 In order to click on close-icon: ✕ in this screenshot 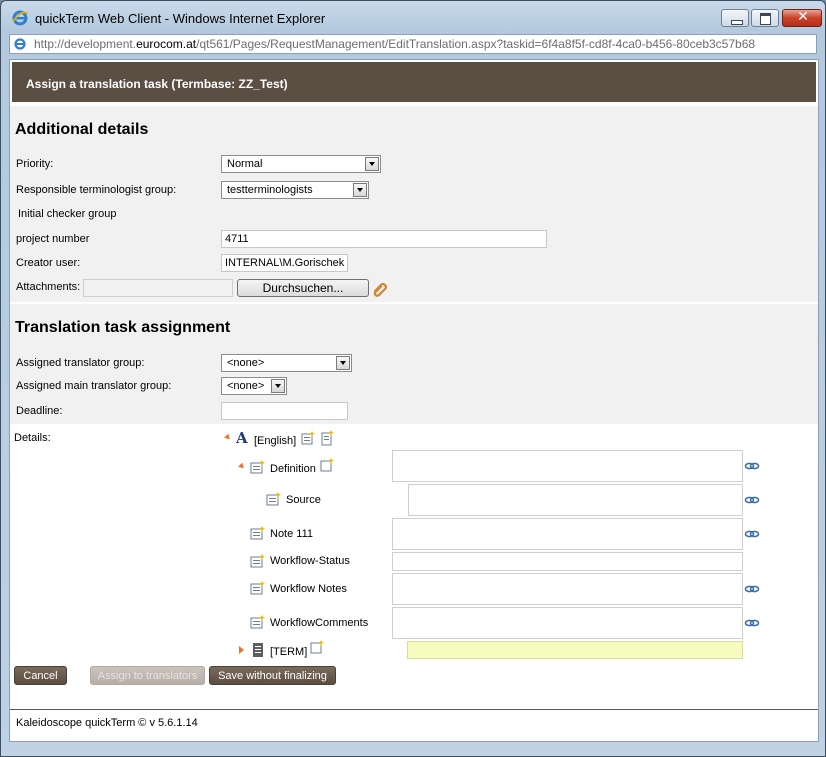, I will do `click(803, 17)`.